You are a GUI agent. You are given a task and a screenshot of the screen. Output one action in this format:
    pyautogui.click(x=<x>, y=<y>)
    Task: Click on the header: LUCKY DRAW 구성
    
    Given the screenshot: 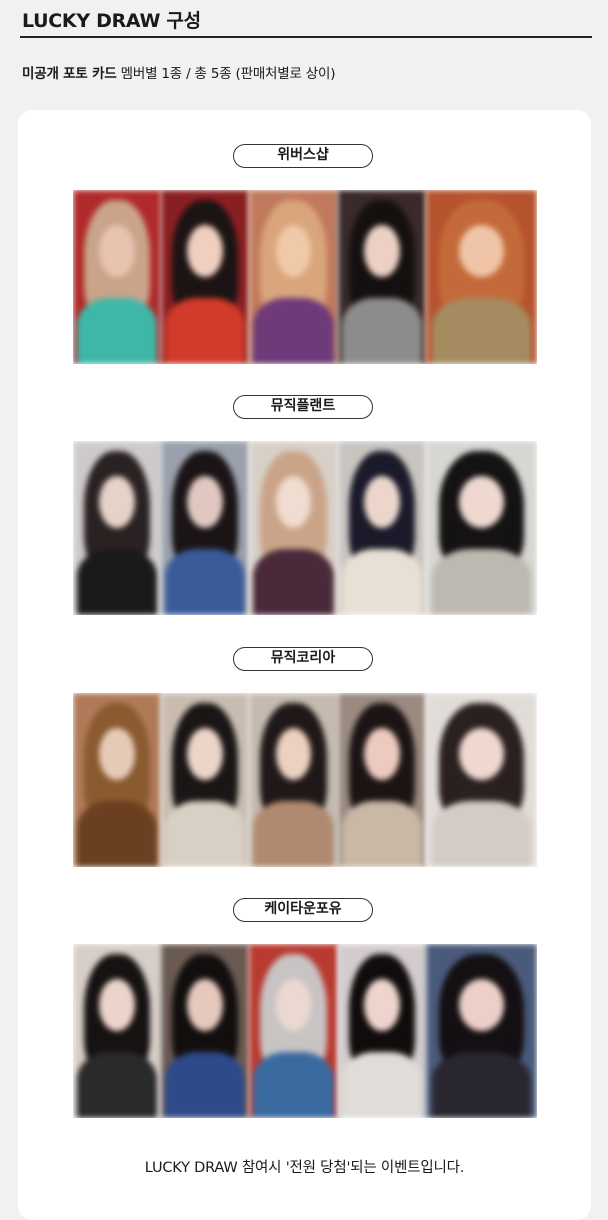 What is the action you would take?
    pyautogui.click(x=306, y=21)
    